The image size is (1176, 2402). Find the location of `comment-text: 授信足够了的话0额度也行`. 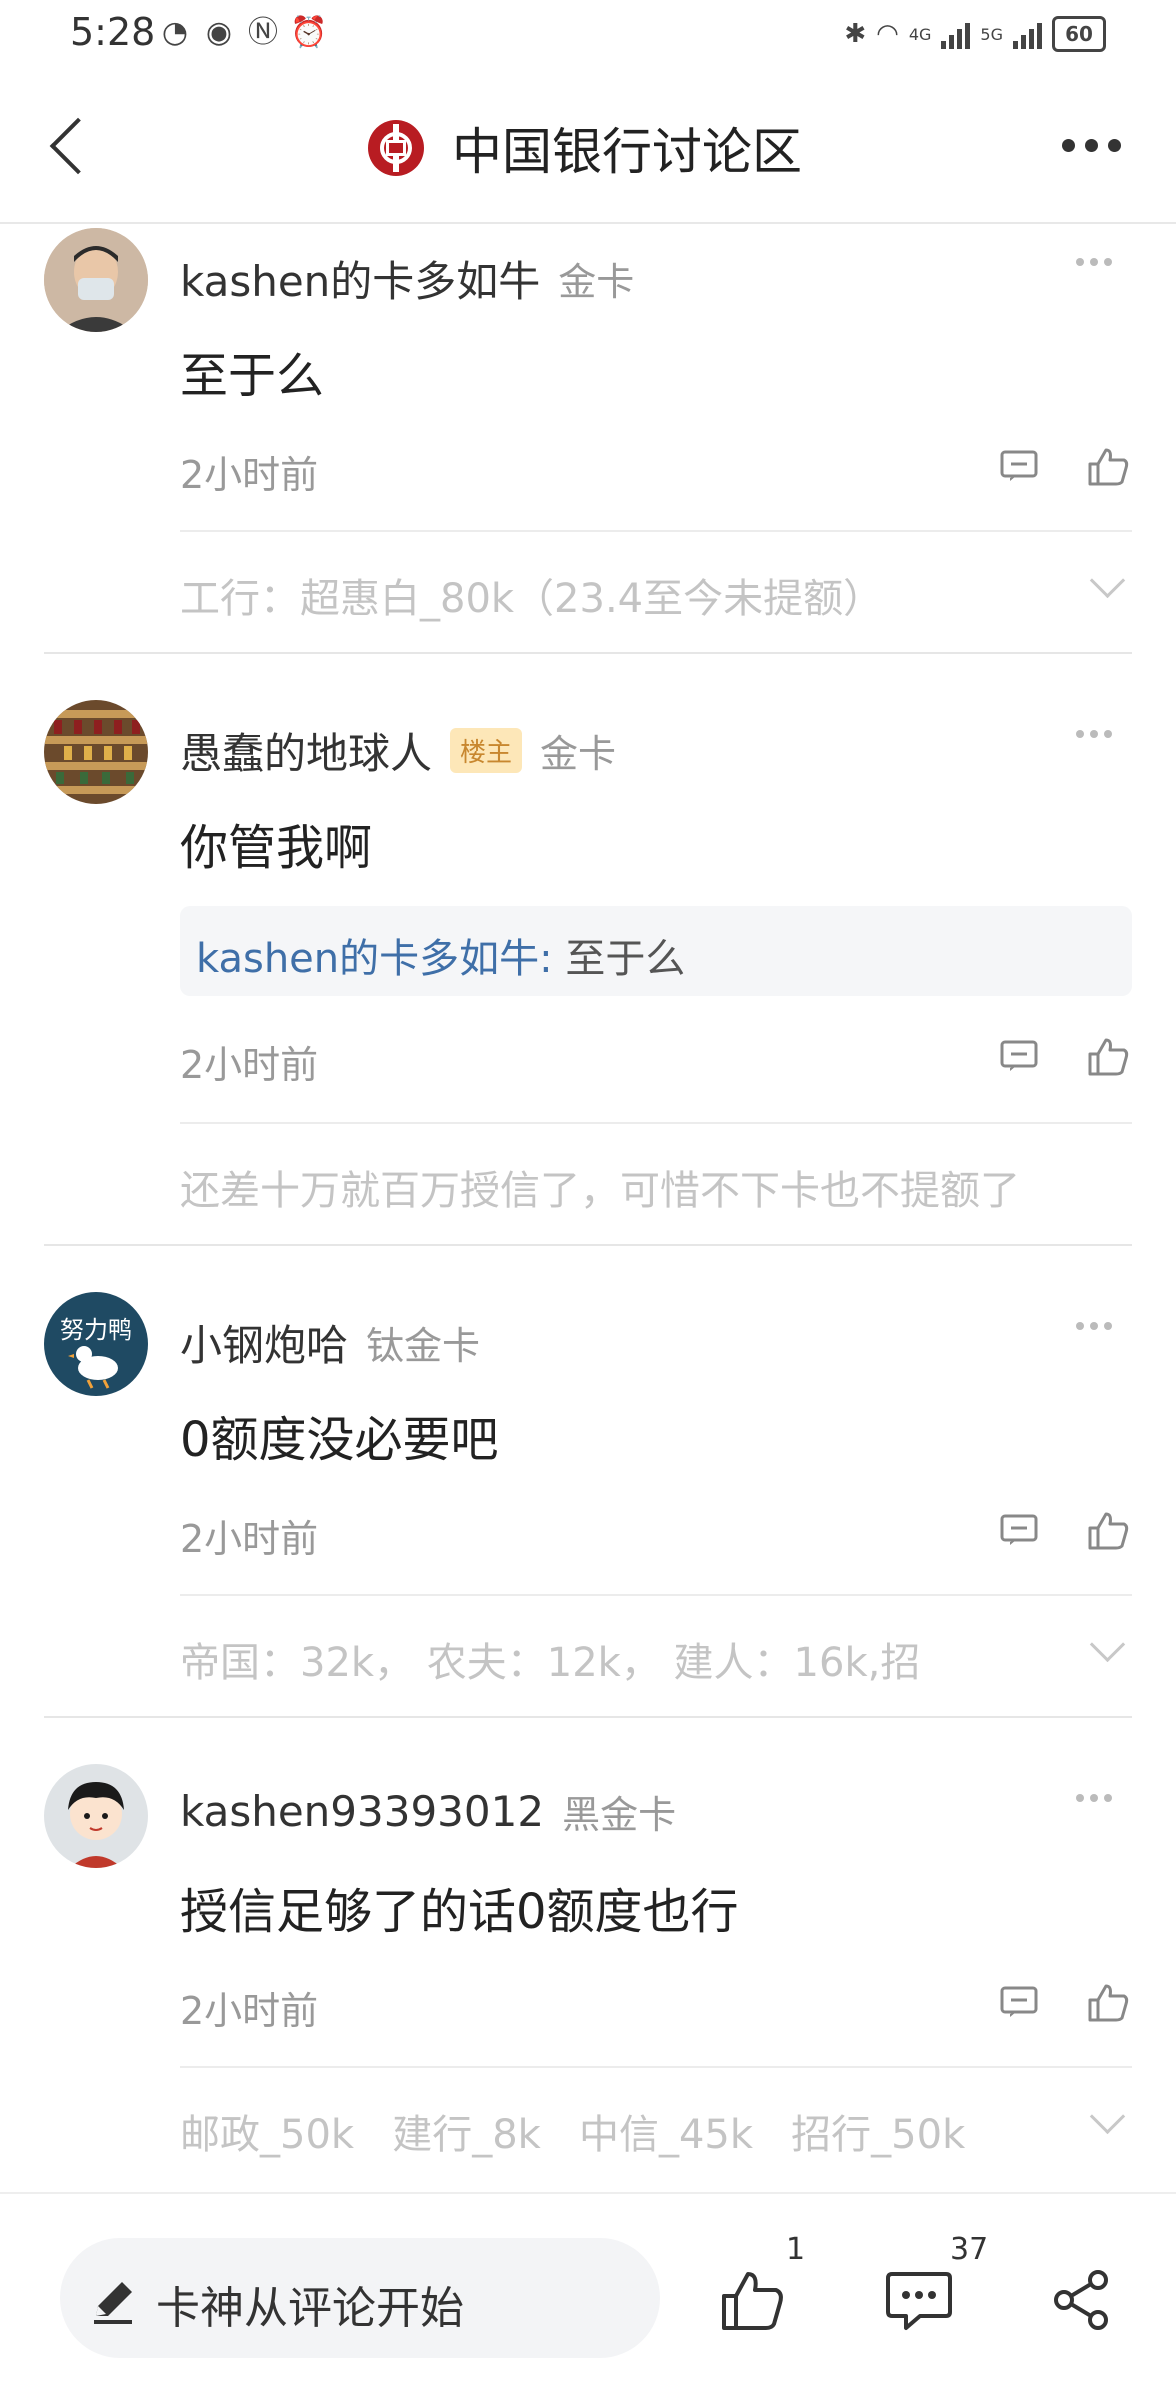

comment-text: 授信足够了的话0额度也行 is located at coordinates (459, 1912).